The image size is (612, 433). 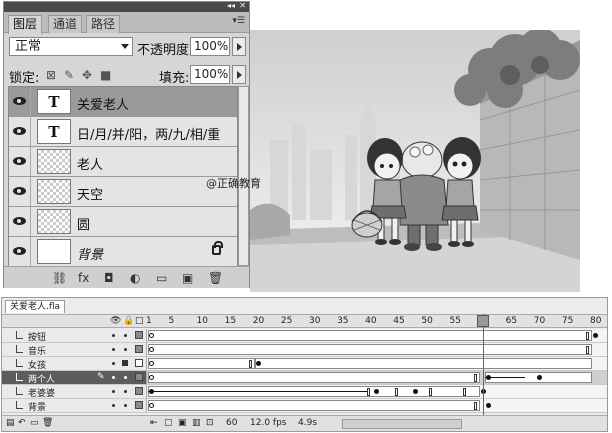 I want to click on modify-onion-markers-icon: ⊡, so click(x=210, y=423).